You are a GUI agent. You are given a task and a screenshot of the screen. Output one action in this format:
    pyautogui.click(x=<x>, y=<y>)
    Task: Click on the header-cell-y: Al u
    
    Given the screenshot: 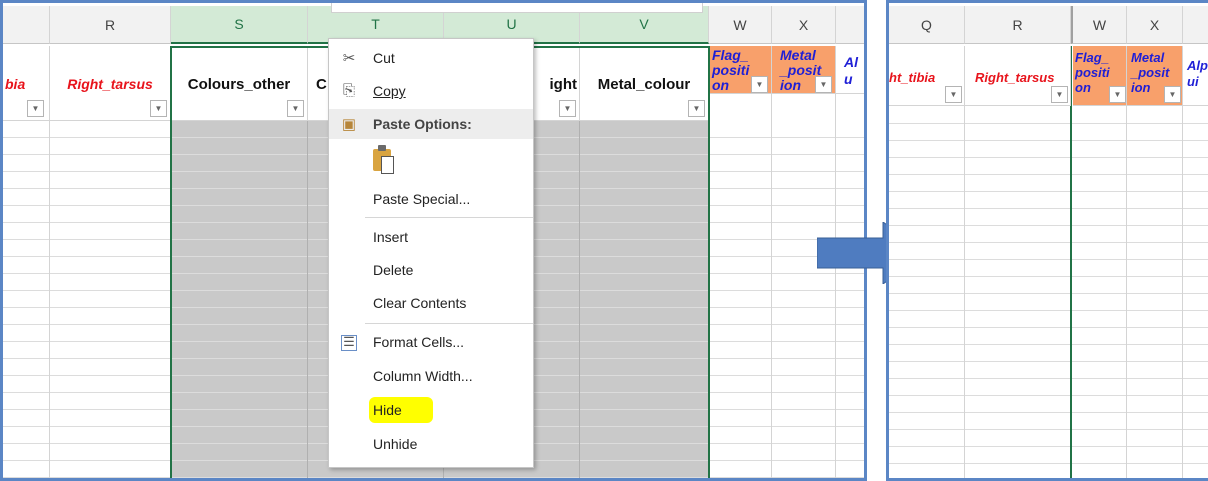 What is the action you would take?
    pyautogui.click(x=850, y=70)
    